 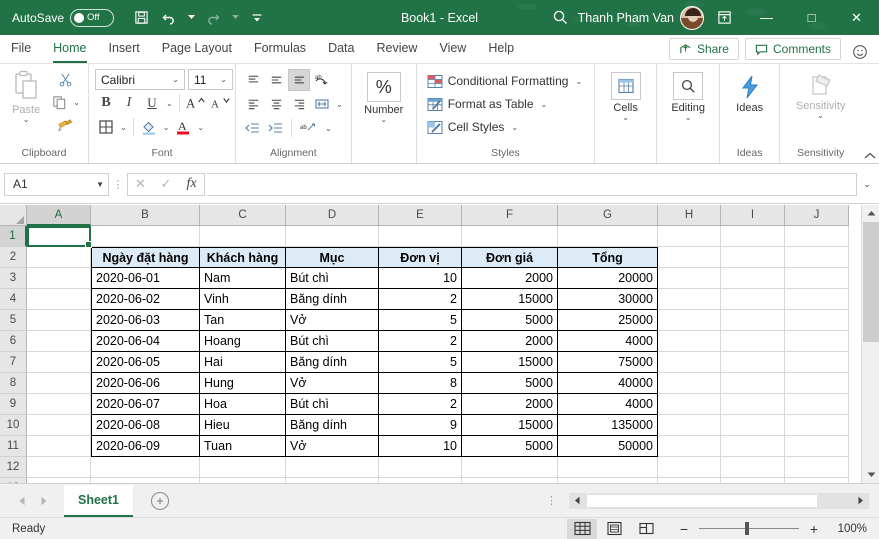 I want to click on cut-icon, so click(x=65, y=79).